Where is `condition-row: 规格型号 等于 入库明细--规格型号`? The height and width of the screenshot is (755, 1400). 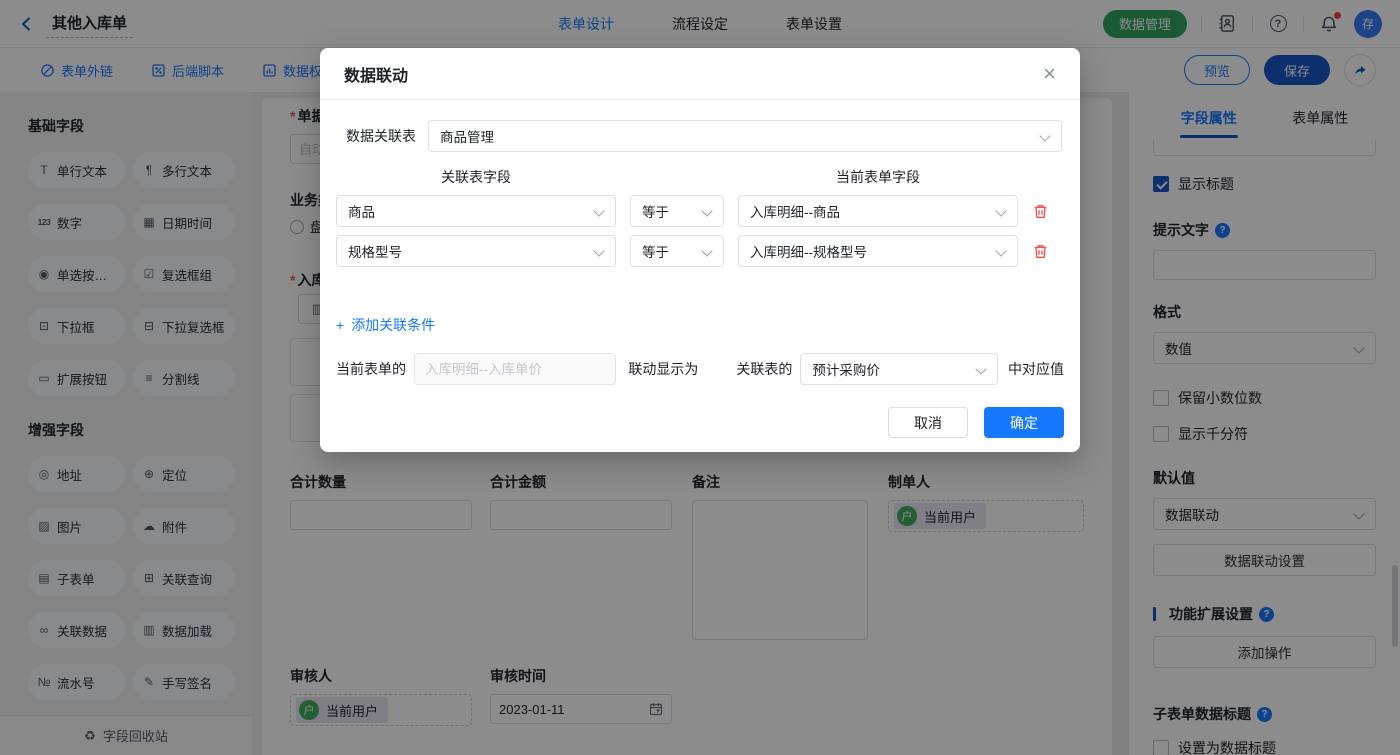
condition-row: 规格型号 等于 入库明细--规格型号 is located at coordinates (700, 251).